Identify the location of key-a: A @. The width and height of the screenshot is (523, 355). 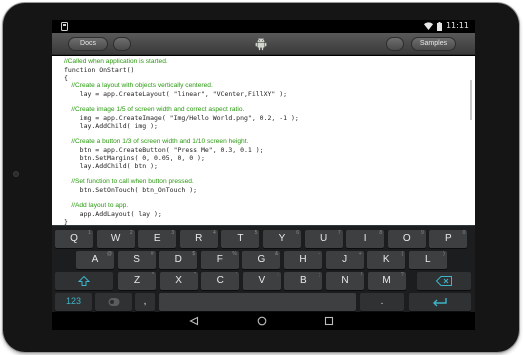
(95, 260).